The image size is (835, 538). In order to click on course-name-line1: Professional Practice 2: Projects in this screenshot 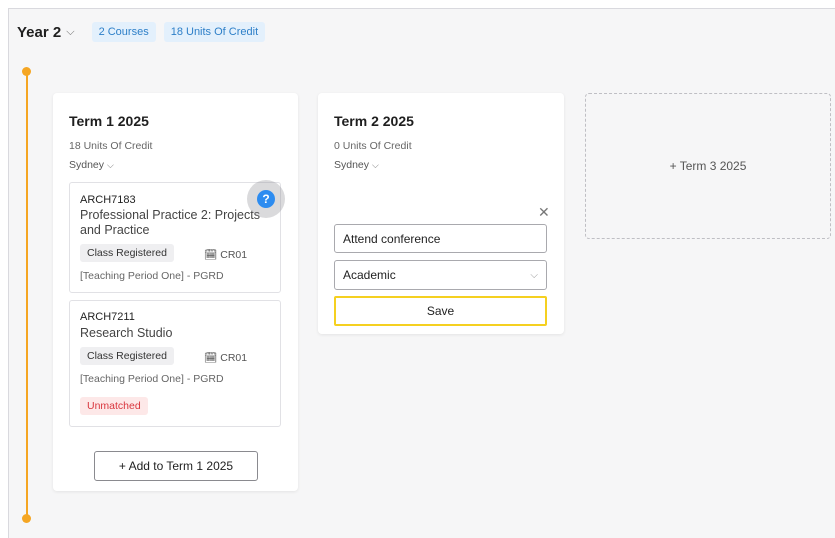, I will do `click(170, 215)`.